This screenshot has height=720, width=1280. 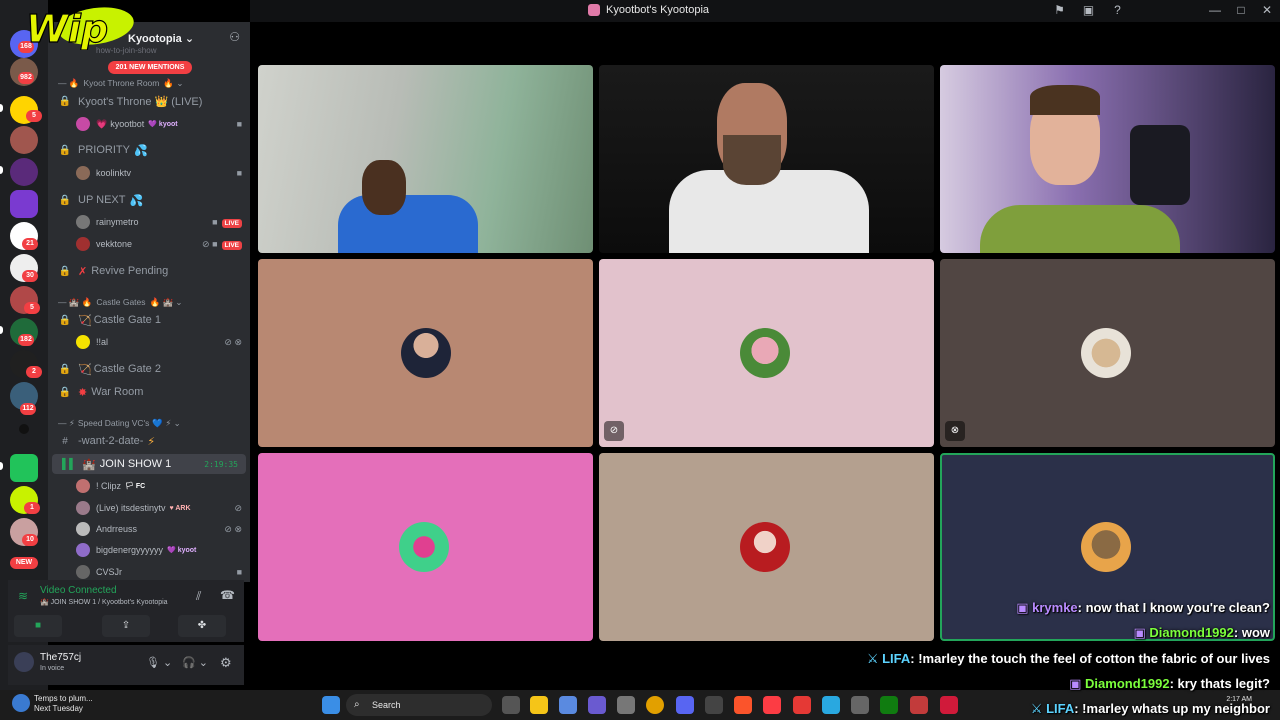 What do you see at coordinates (1107, 353) in the screenshot?
I see `avatar-tile: ⊗` at bounding box center [1107, 353].